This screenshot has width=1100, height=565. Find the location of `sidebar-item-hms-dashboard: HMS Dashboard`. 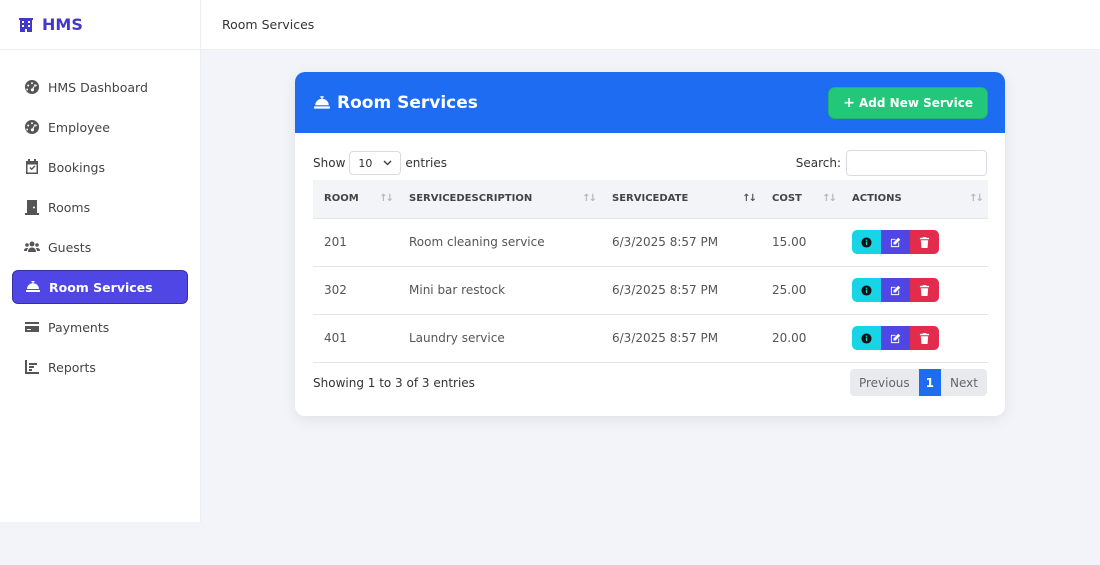

sidebar-item-hms-dashboard: HMS Dashboard is located at coordinates (100, 87).